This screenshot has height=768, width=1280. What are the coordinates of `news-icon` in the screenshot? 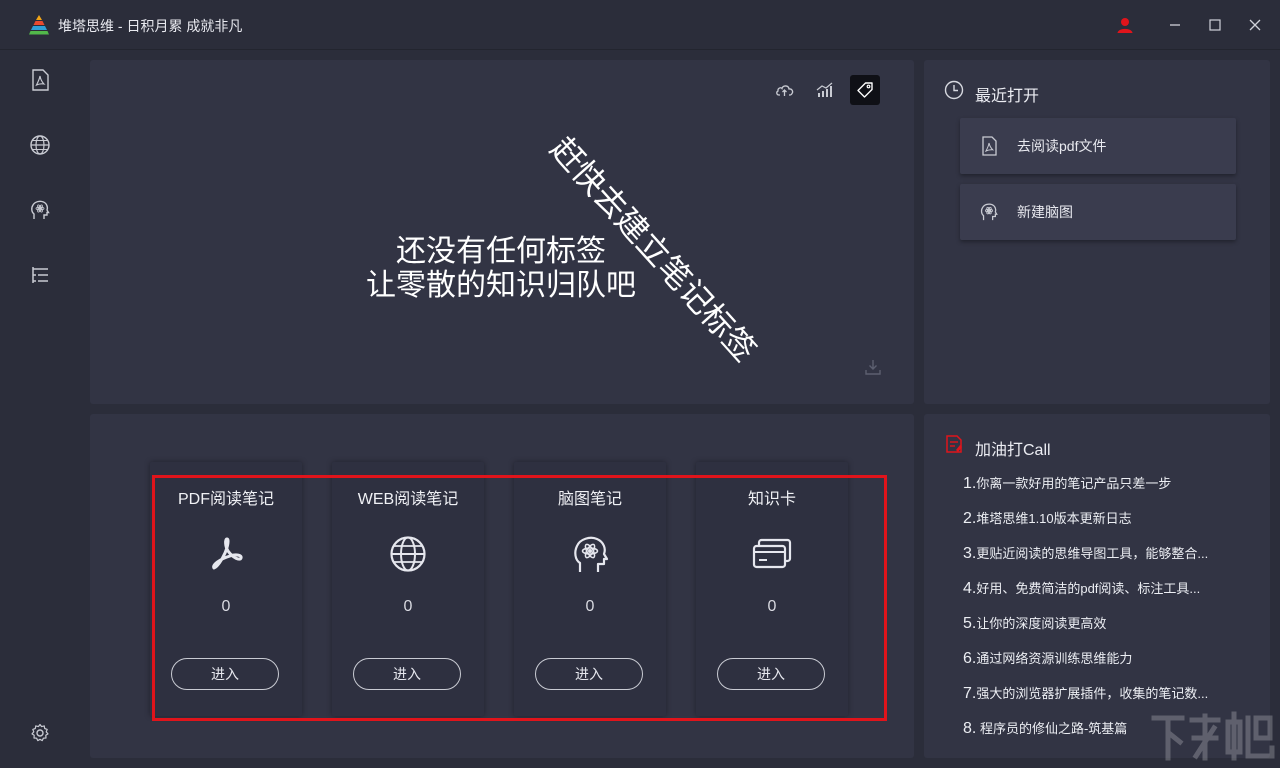 It's located at (954, 444).